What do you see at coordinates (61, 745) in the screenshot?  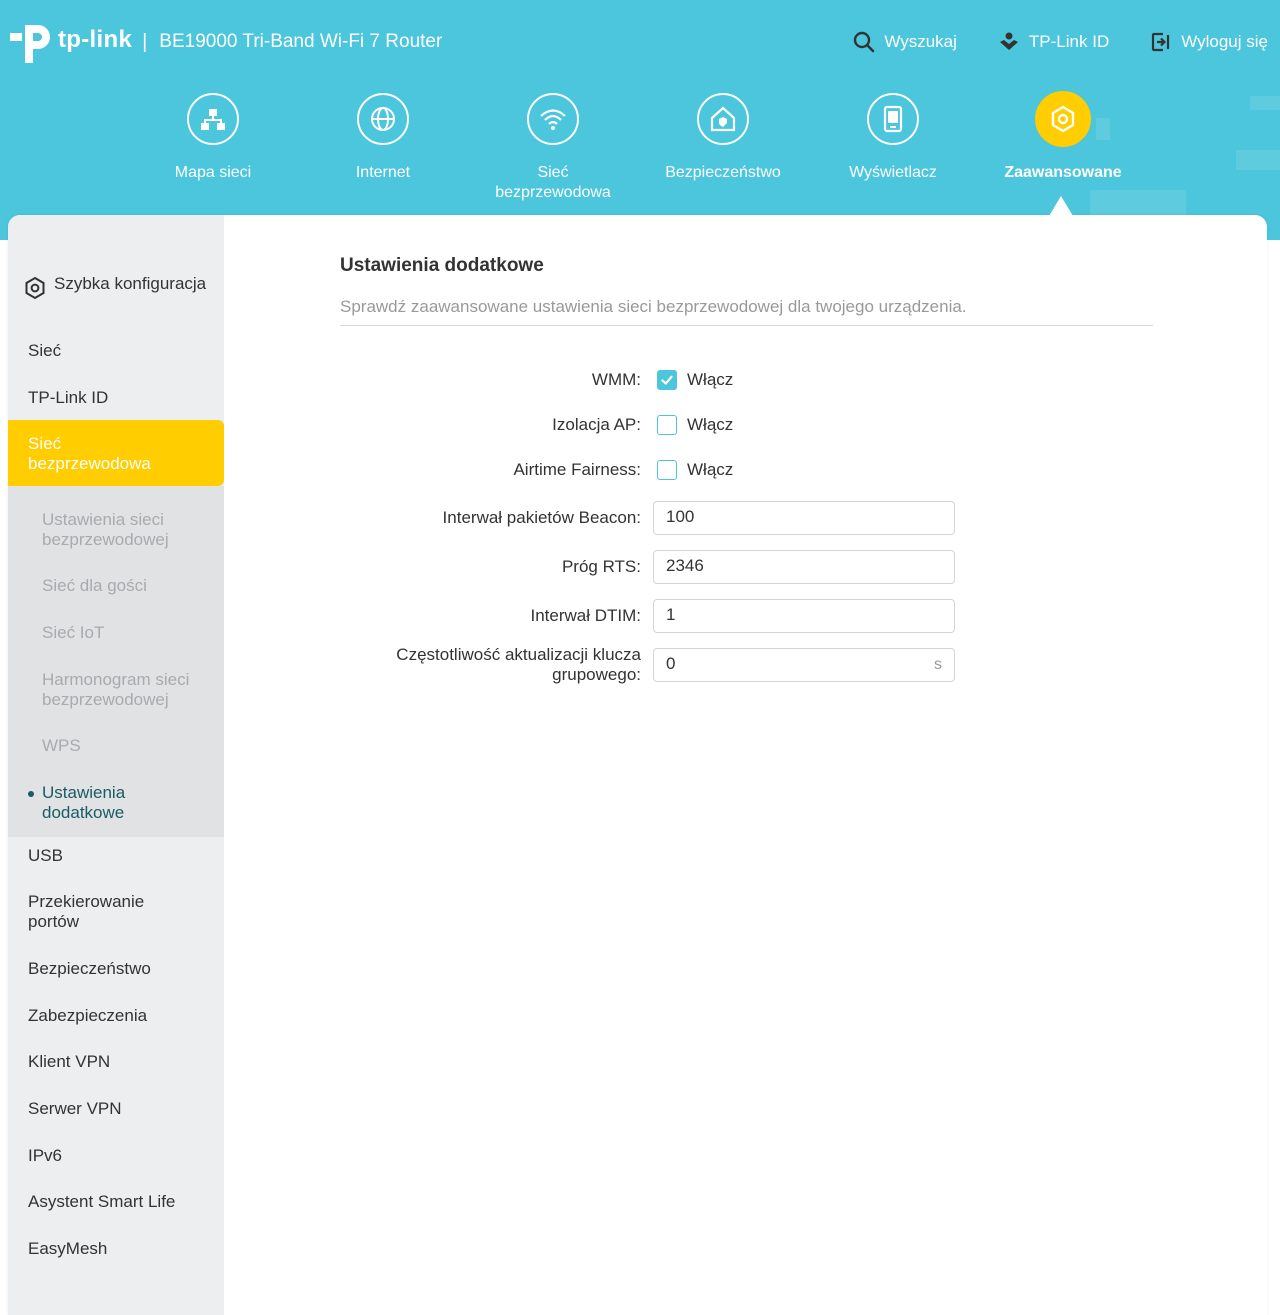 I see `submenu-item-label: WPS` at bounding box center [61, 745].